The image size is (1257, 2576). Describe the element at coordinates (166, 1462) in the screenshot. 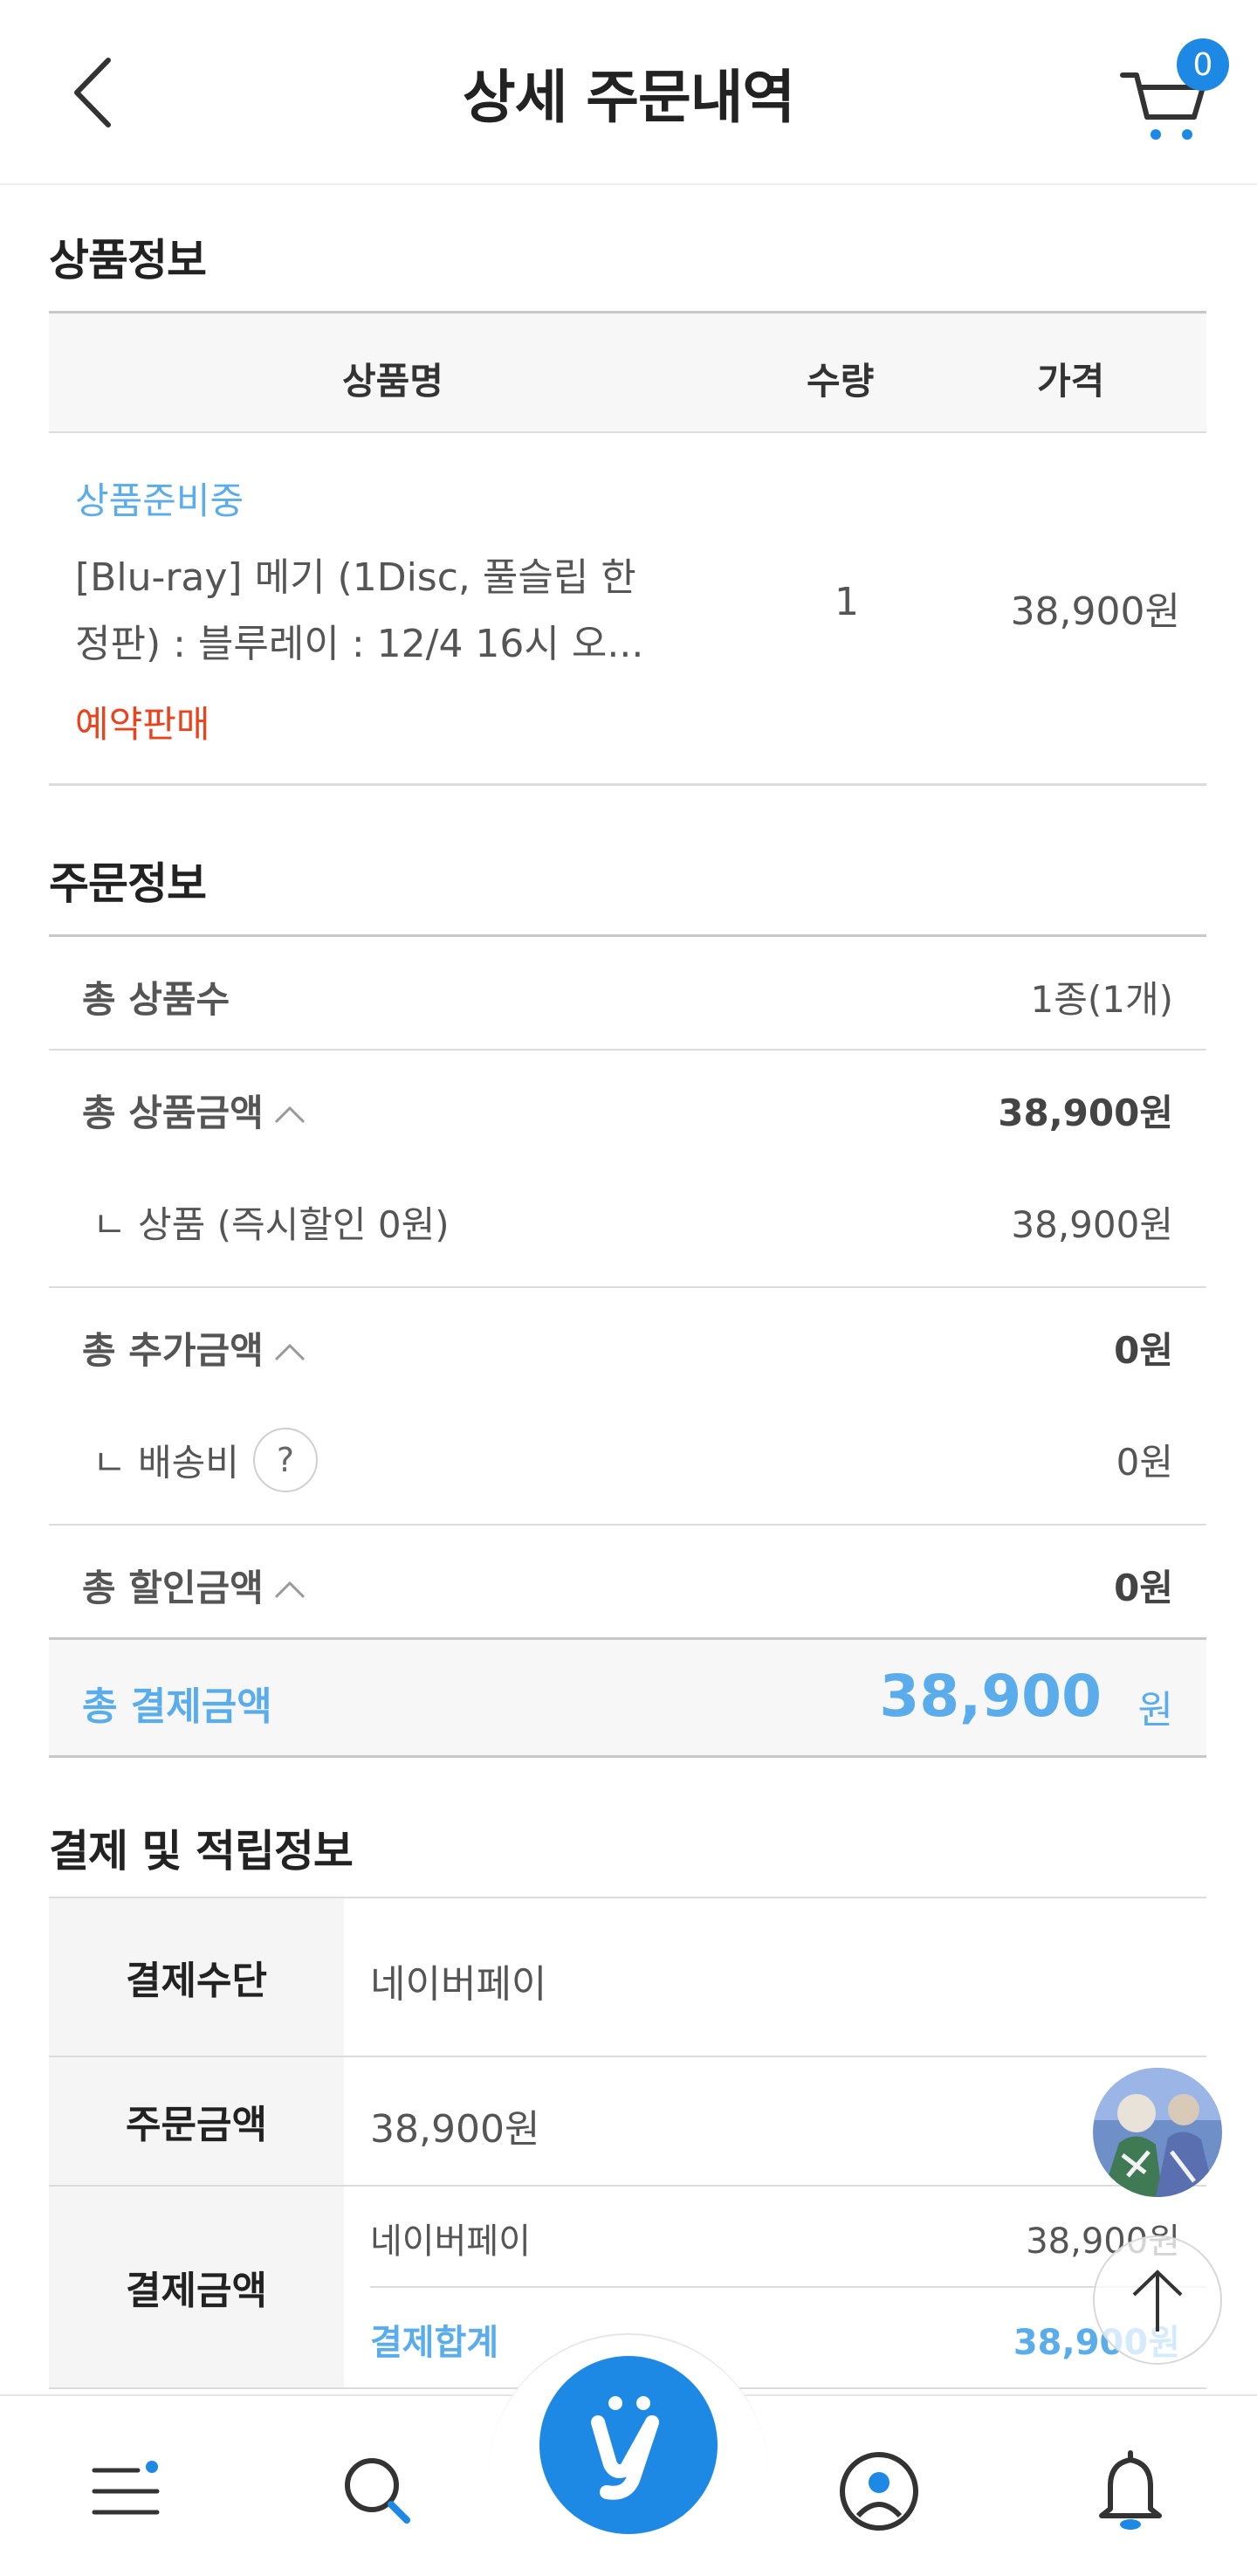

I see `shipping-label: ㄴ 배송비` at that location.